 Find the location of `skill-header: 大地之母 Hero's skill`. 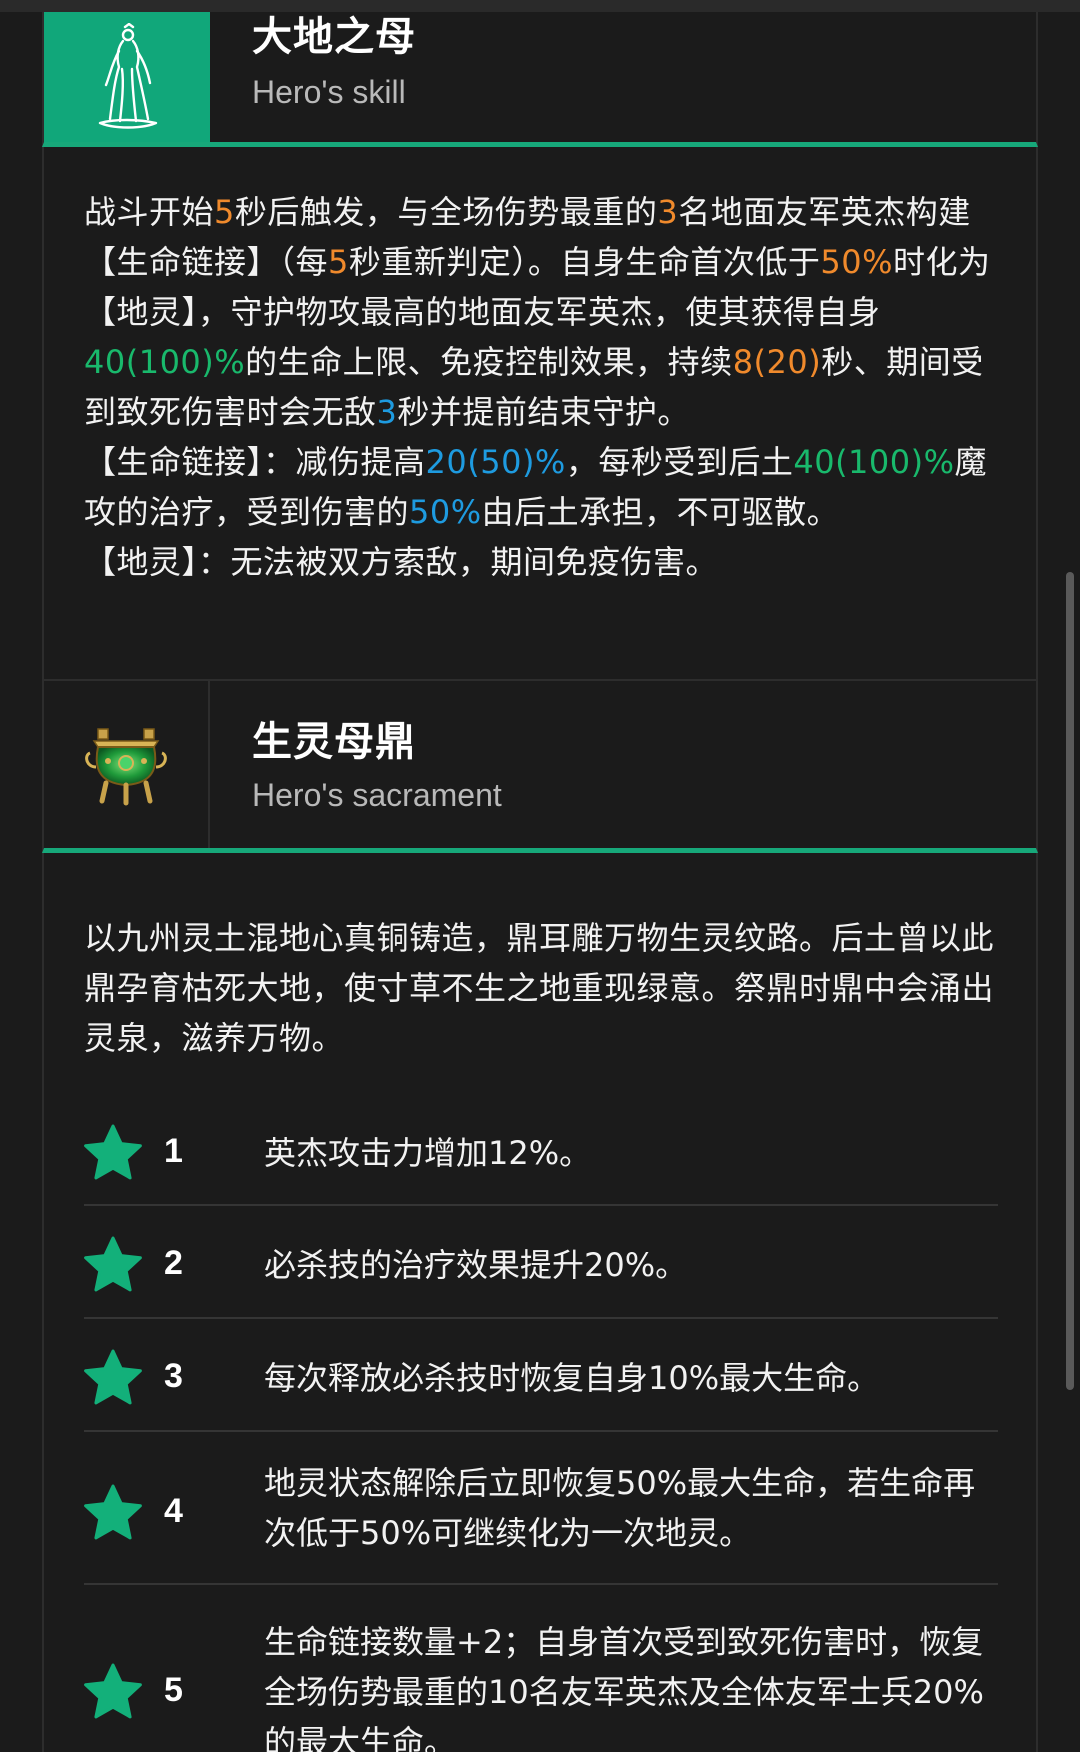

skill-header: 大地之母 Hero's skill is located at coordinates (540, 79).